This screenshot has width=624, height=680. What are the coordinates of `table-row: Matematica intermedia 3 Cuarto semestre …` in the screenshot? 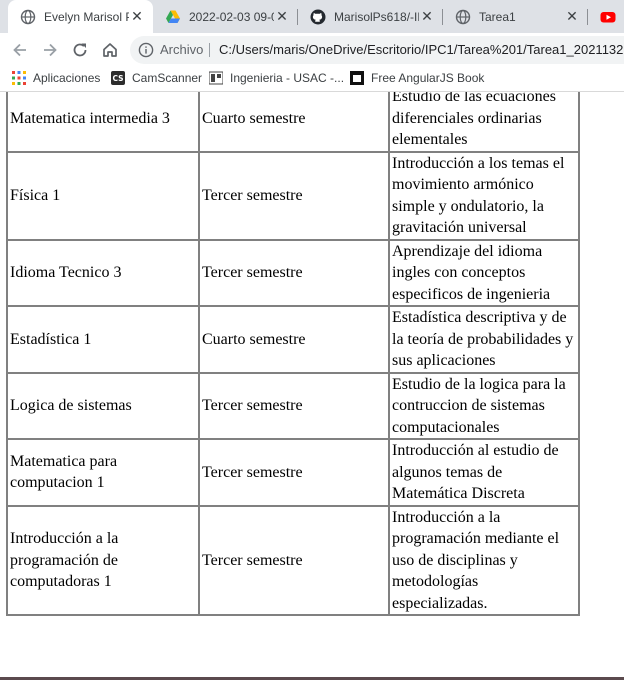 It's located at (293, 122).